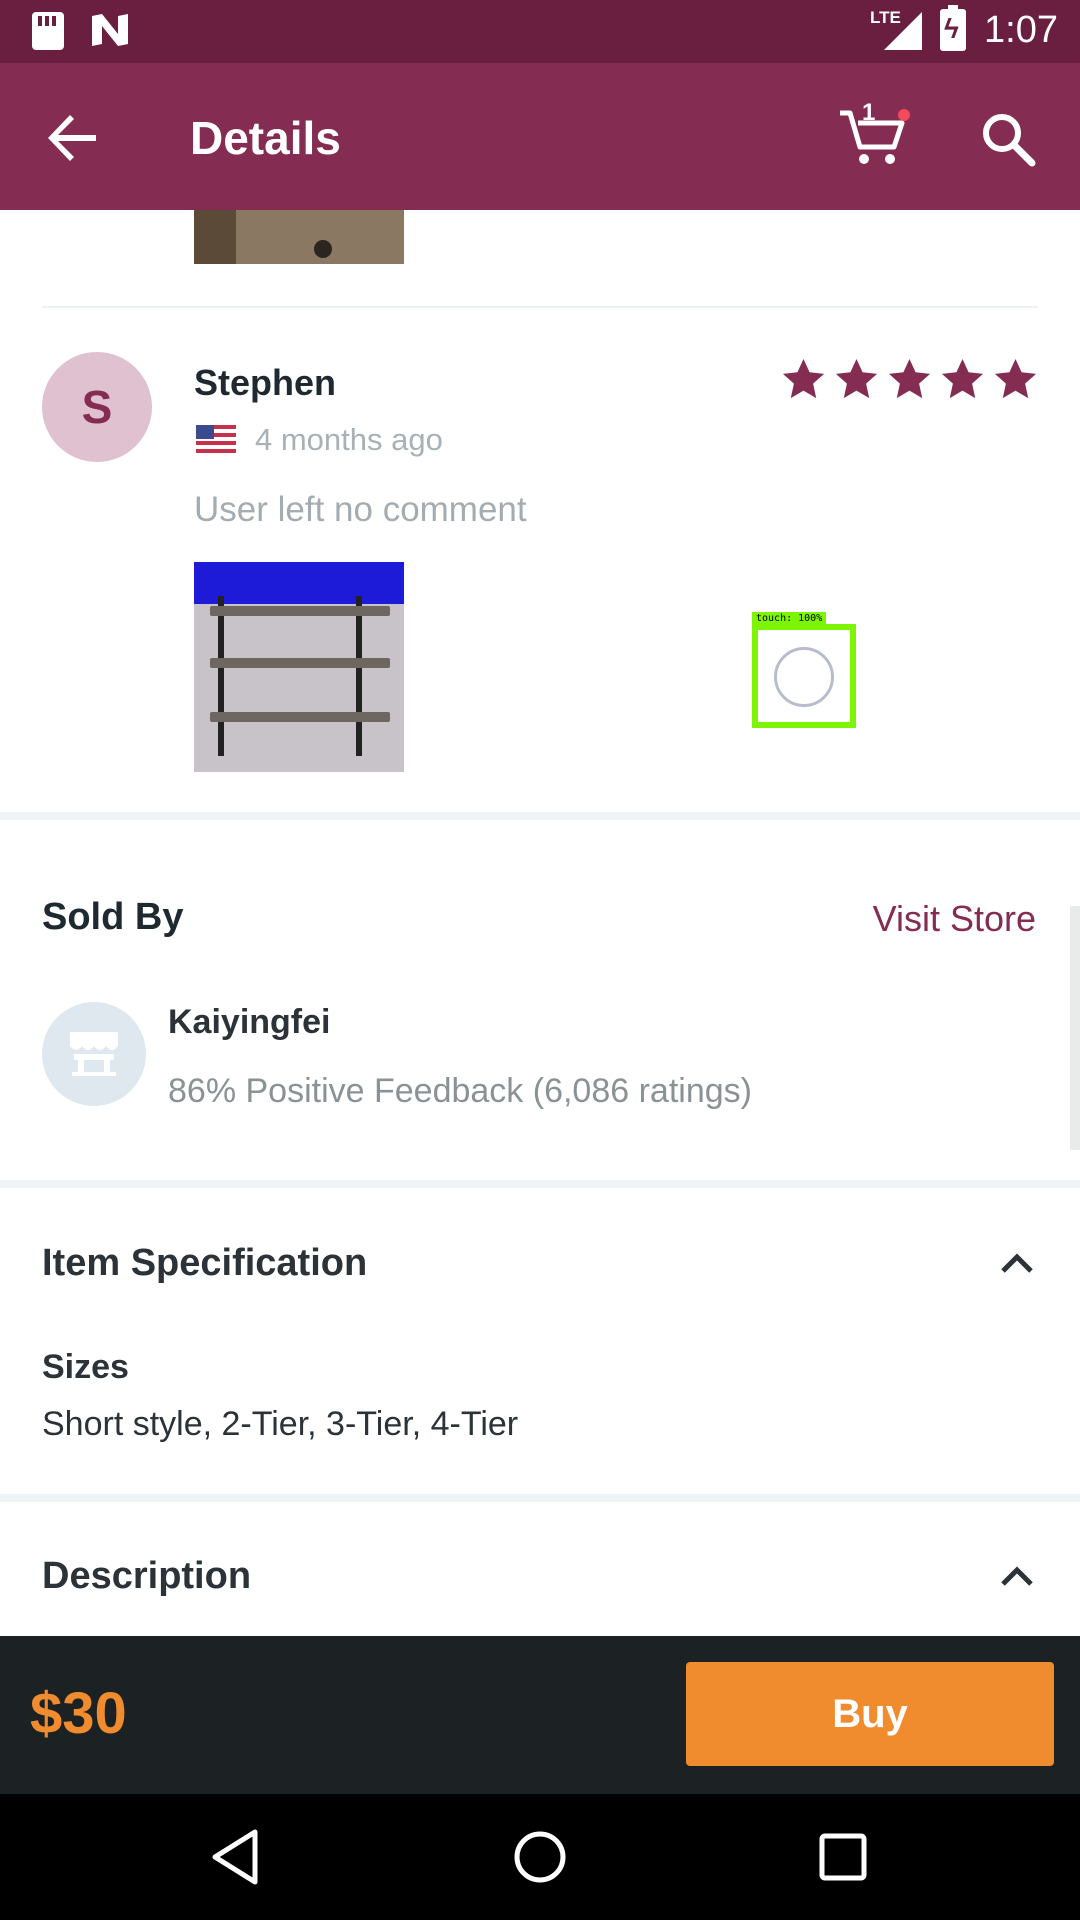  I want to click on back-button, so click(73, 138).